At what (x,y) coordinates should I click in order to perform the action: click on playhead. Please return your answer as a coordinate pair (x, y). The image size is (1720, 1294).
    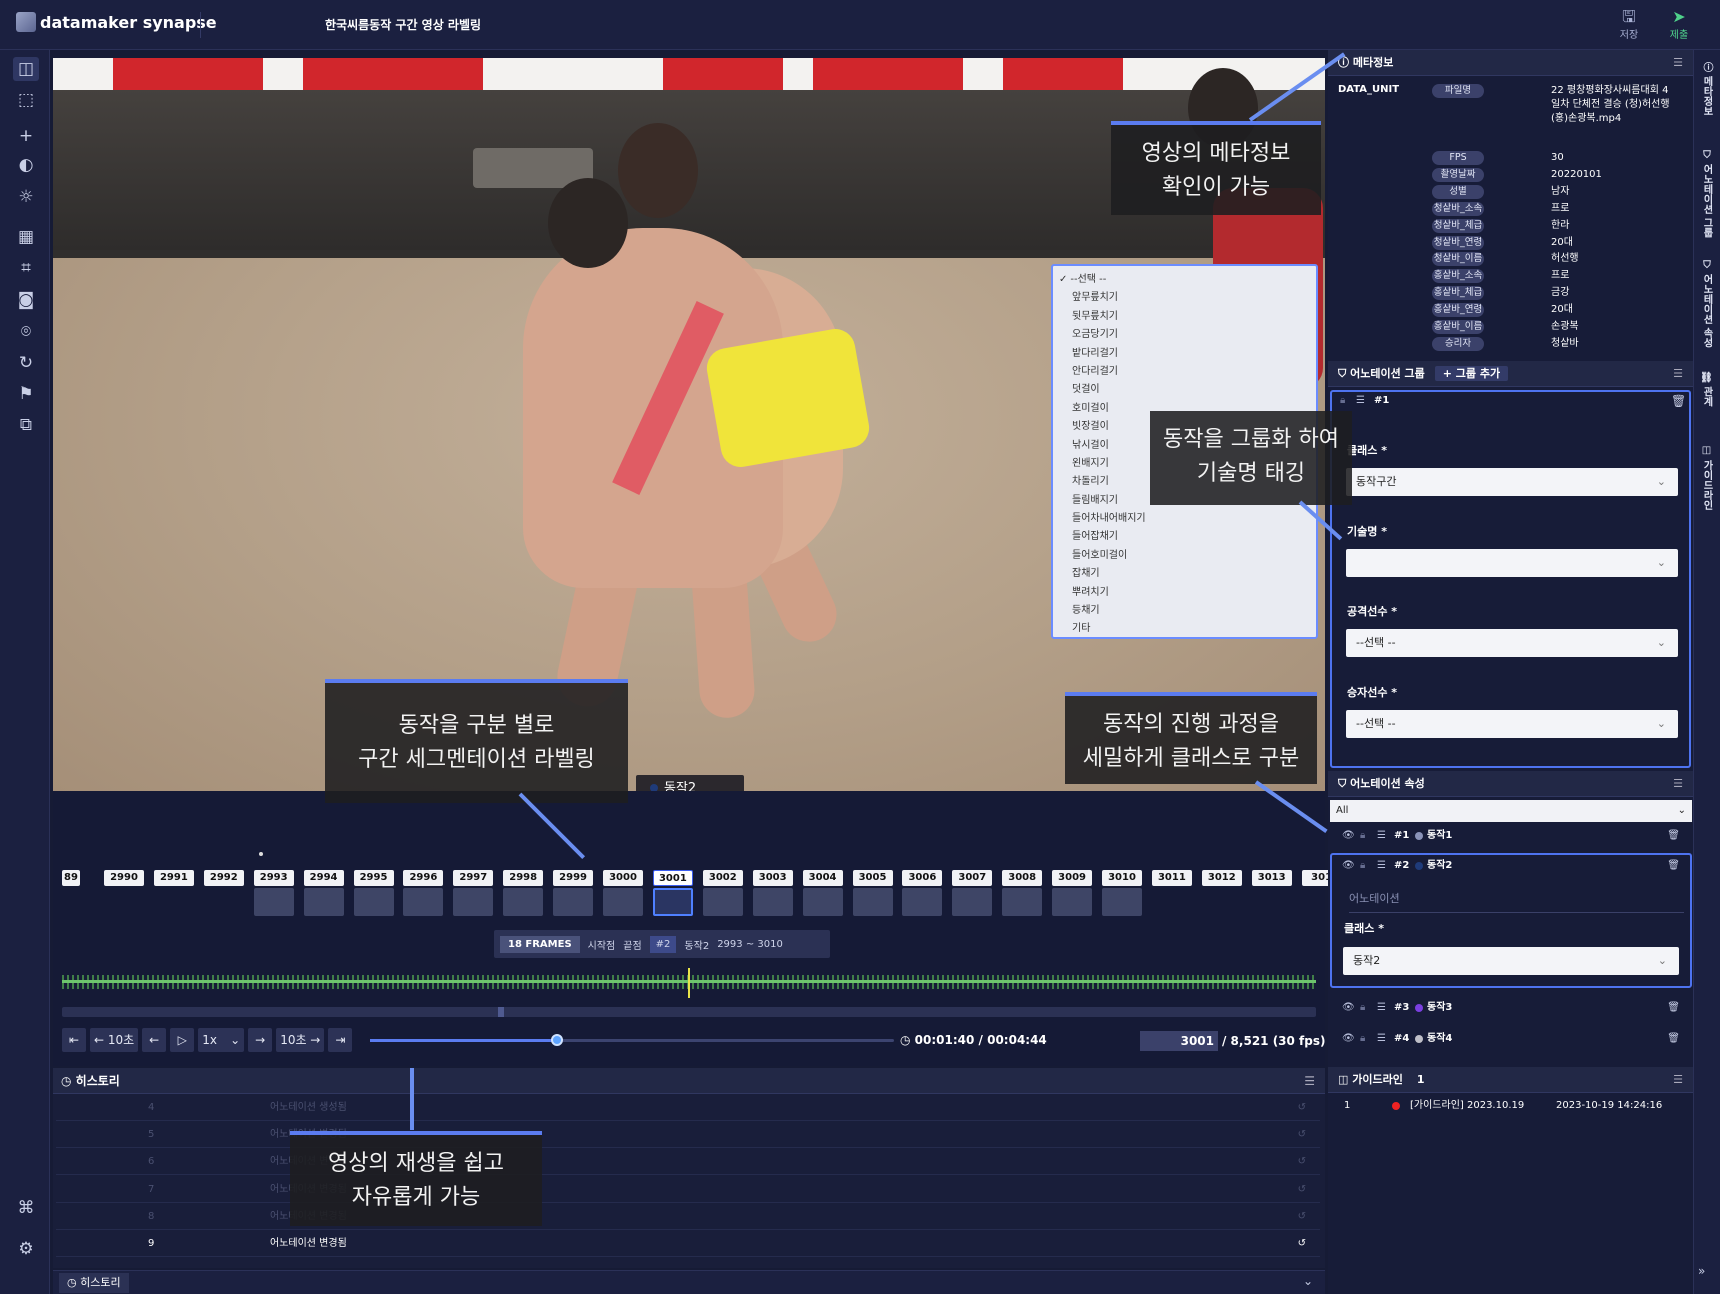
    Looking at the image, I should click on (689, 983).